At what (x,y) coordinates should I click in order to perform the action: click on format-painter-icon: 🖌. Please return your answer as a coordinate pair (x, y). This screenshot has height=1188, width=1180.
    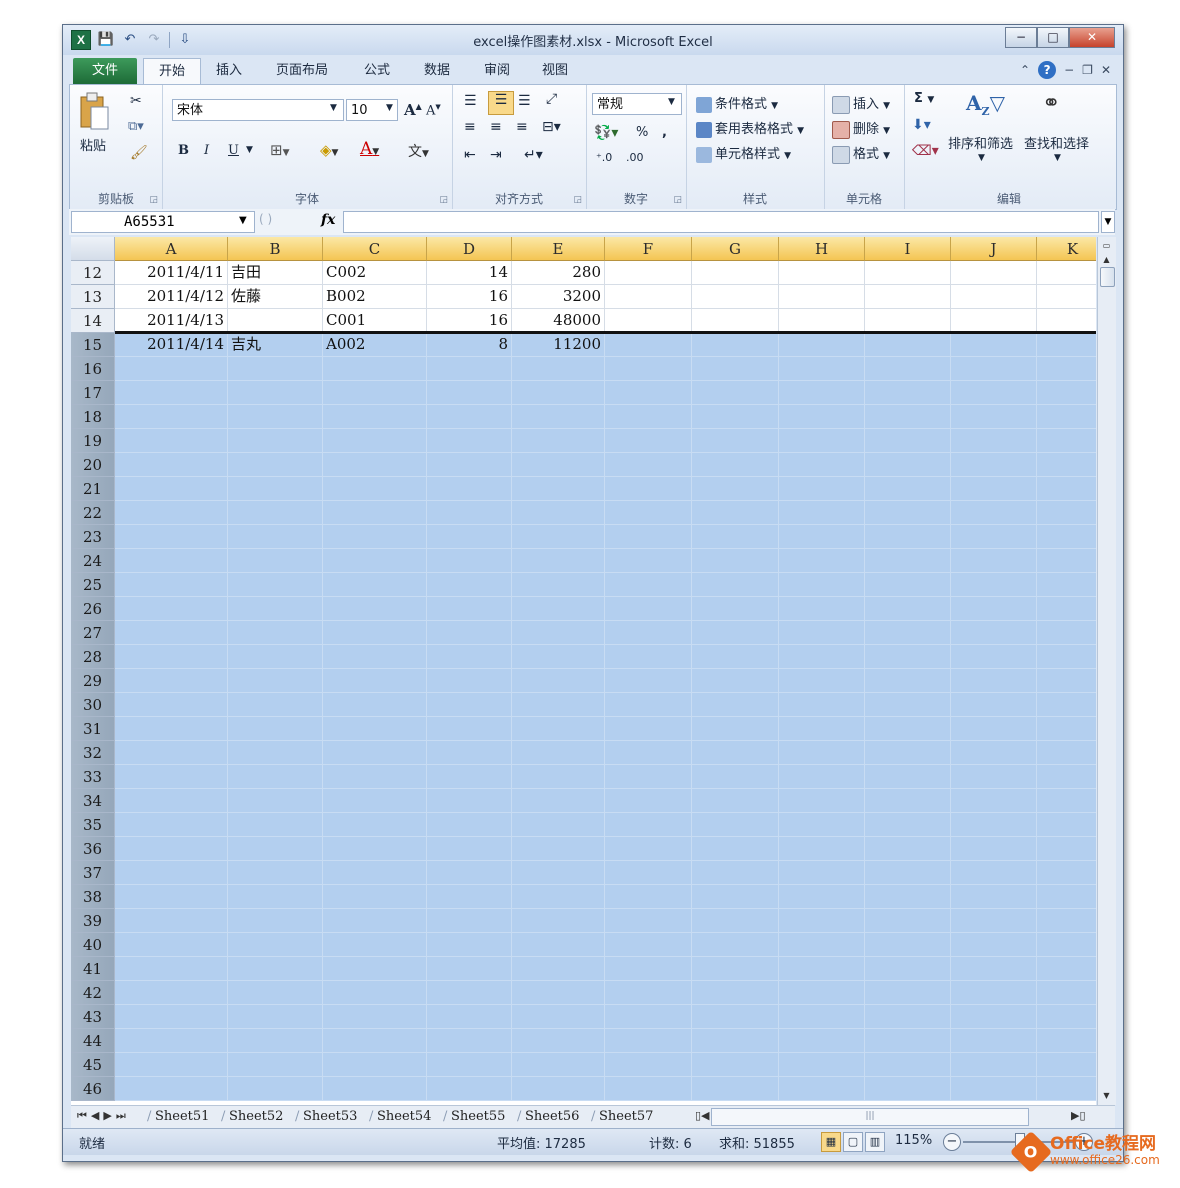
    Looking at the image, I should click on (139, 153).